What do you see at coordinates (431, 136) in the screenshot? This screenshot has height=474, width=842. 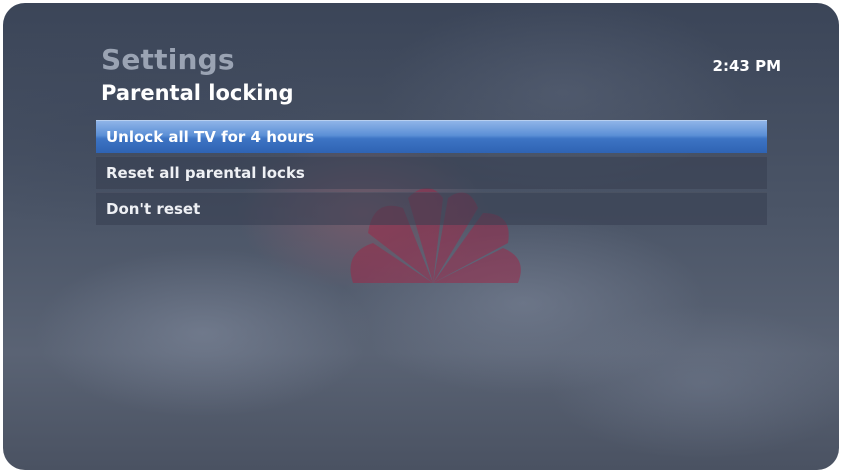 I see `menu-item-unlock-4-hours: Unlock all TV for 4 hours` at bounding box center [431, 136].